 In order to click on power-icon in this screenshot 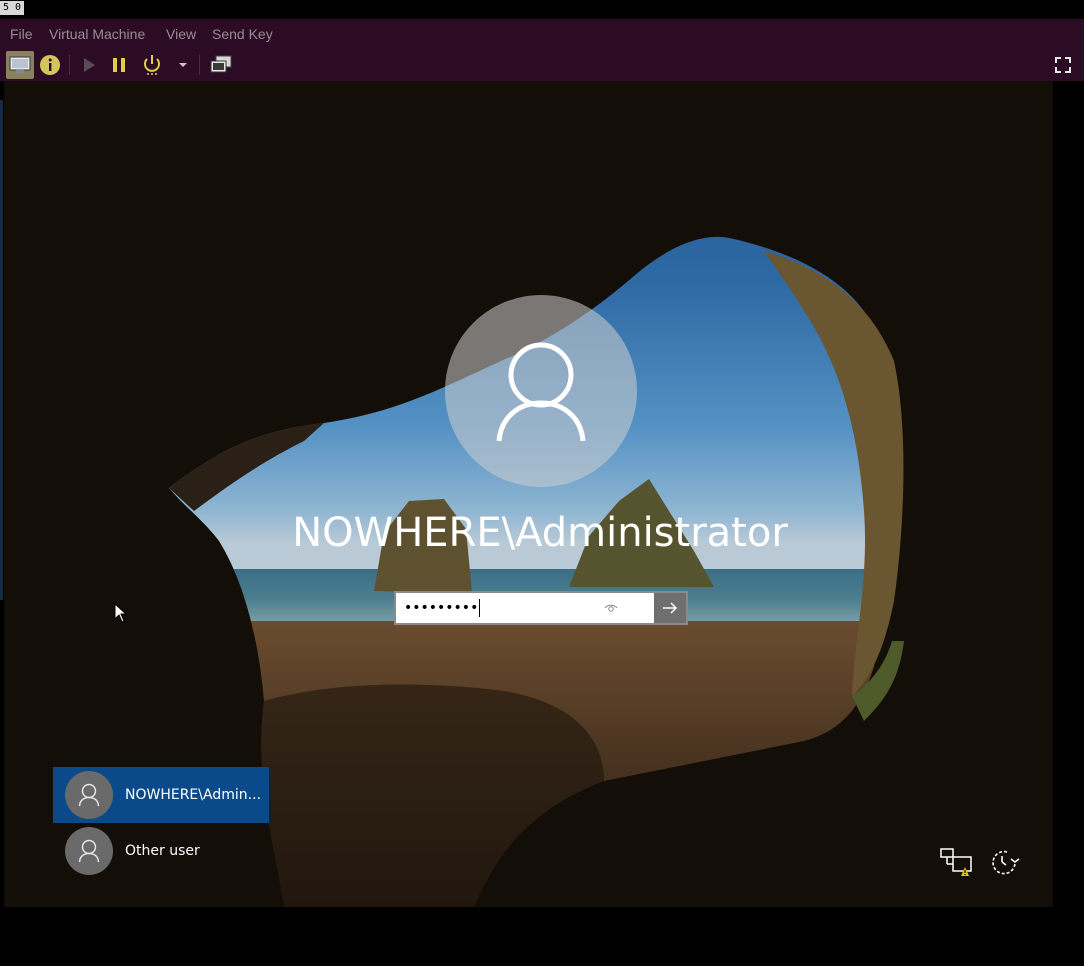, I will do `click(152, 65)`.